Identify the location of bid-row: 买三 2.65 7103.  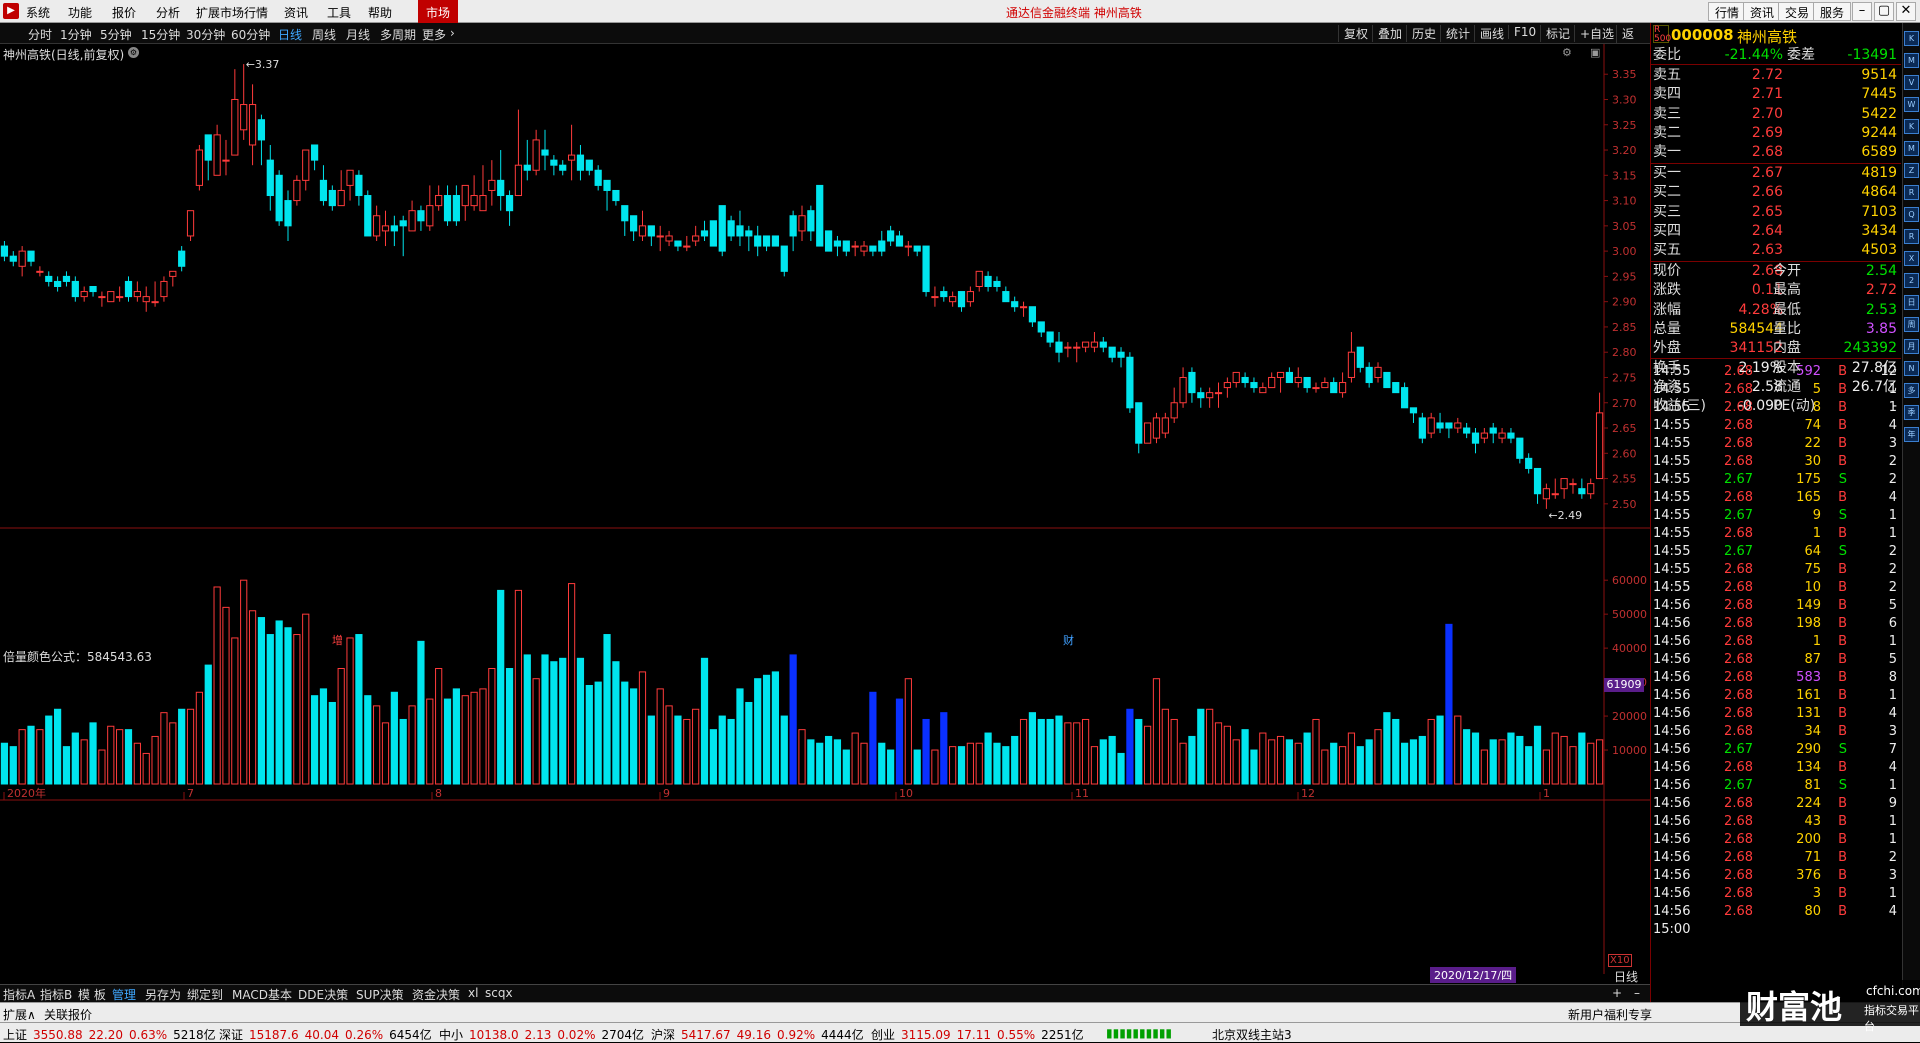
(1776, 212).